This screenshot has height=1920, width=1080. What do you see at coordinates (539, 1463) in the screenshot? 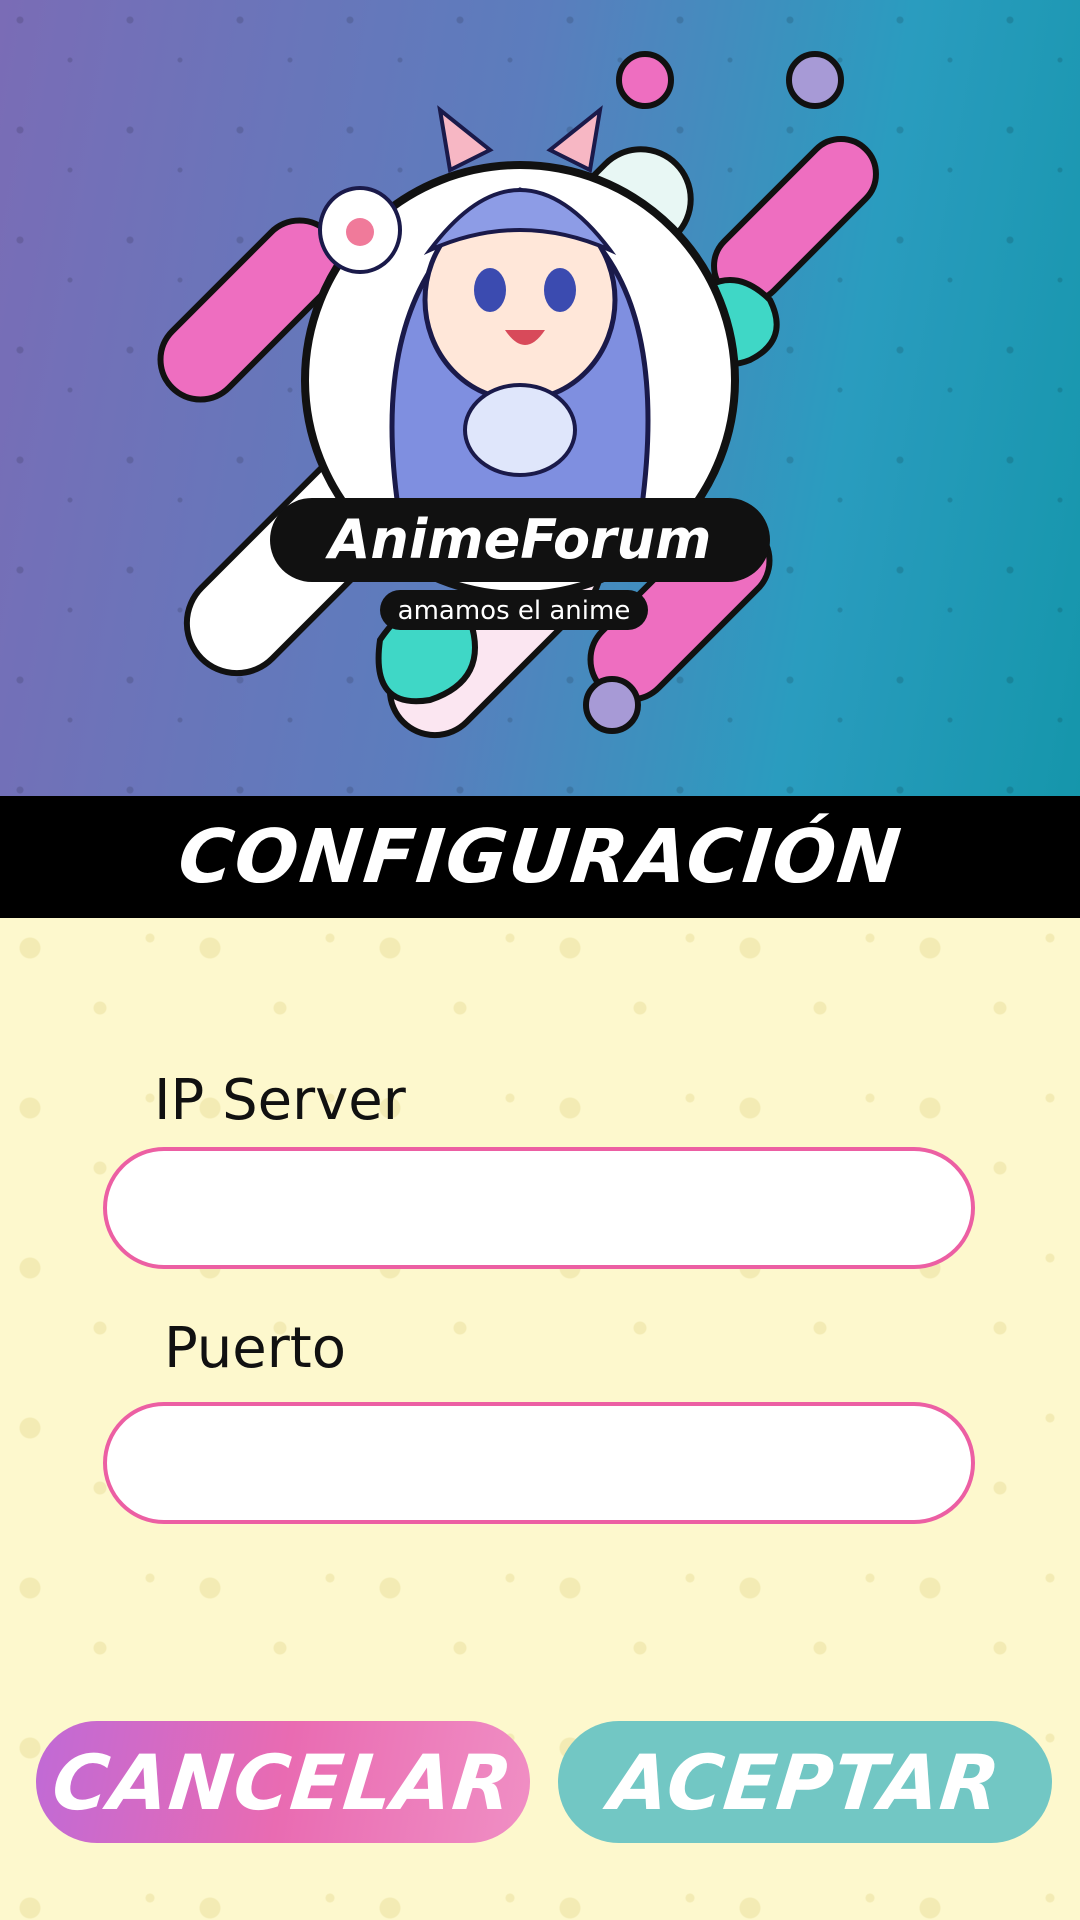
I see `port-input` at bounding box center [539, 1463].